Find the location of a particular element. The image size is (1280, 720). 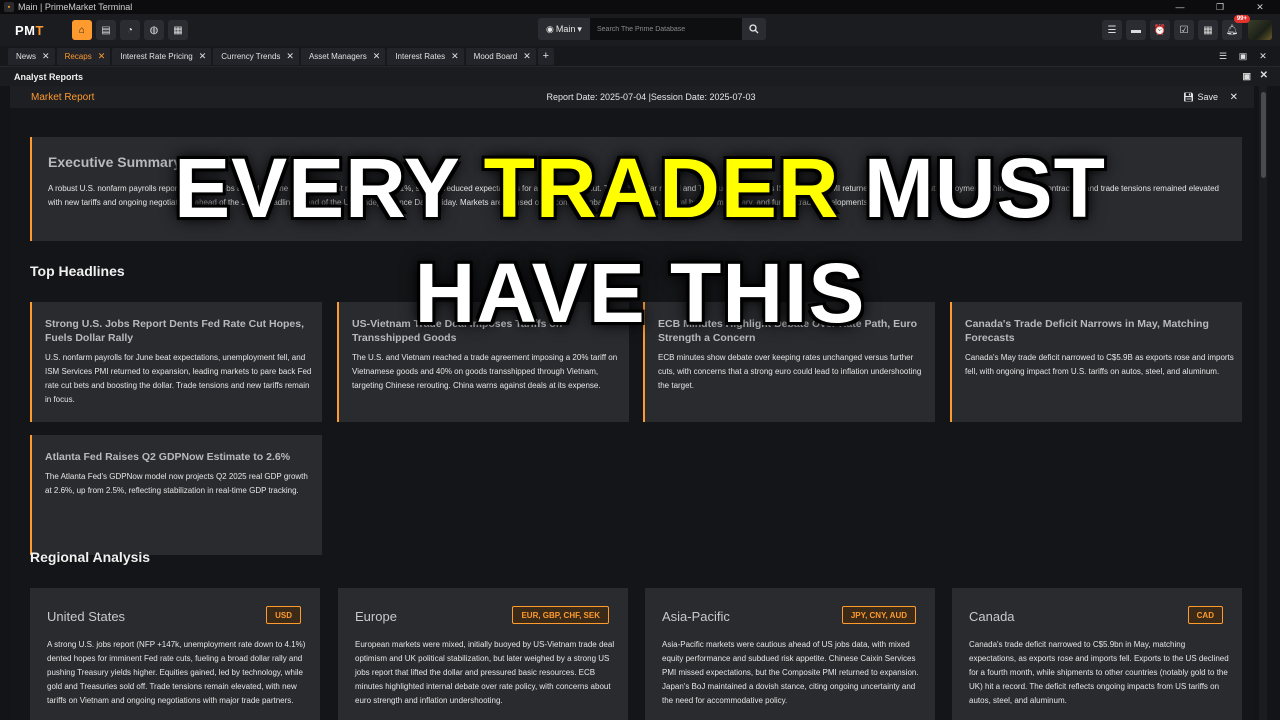

currency-badge: USD is located at coordinates (283, 615).